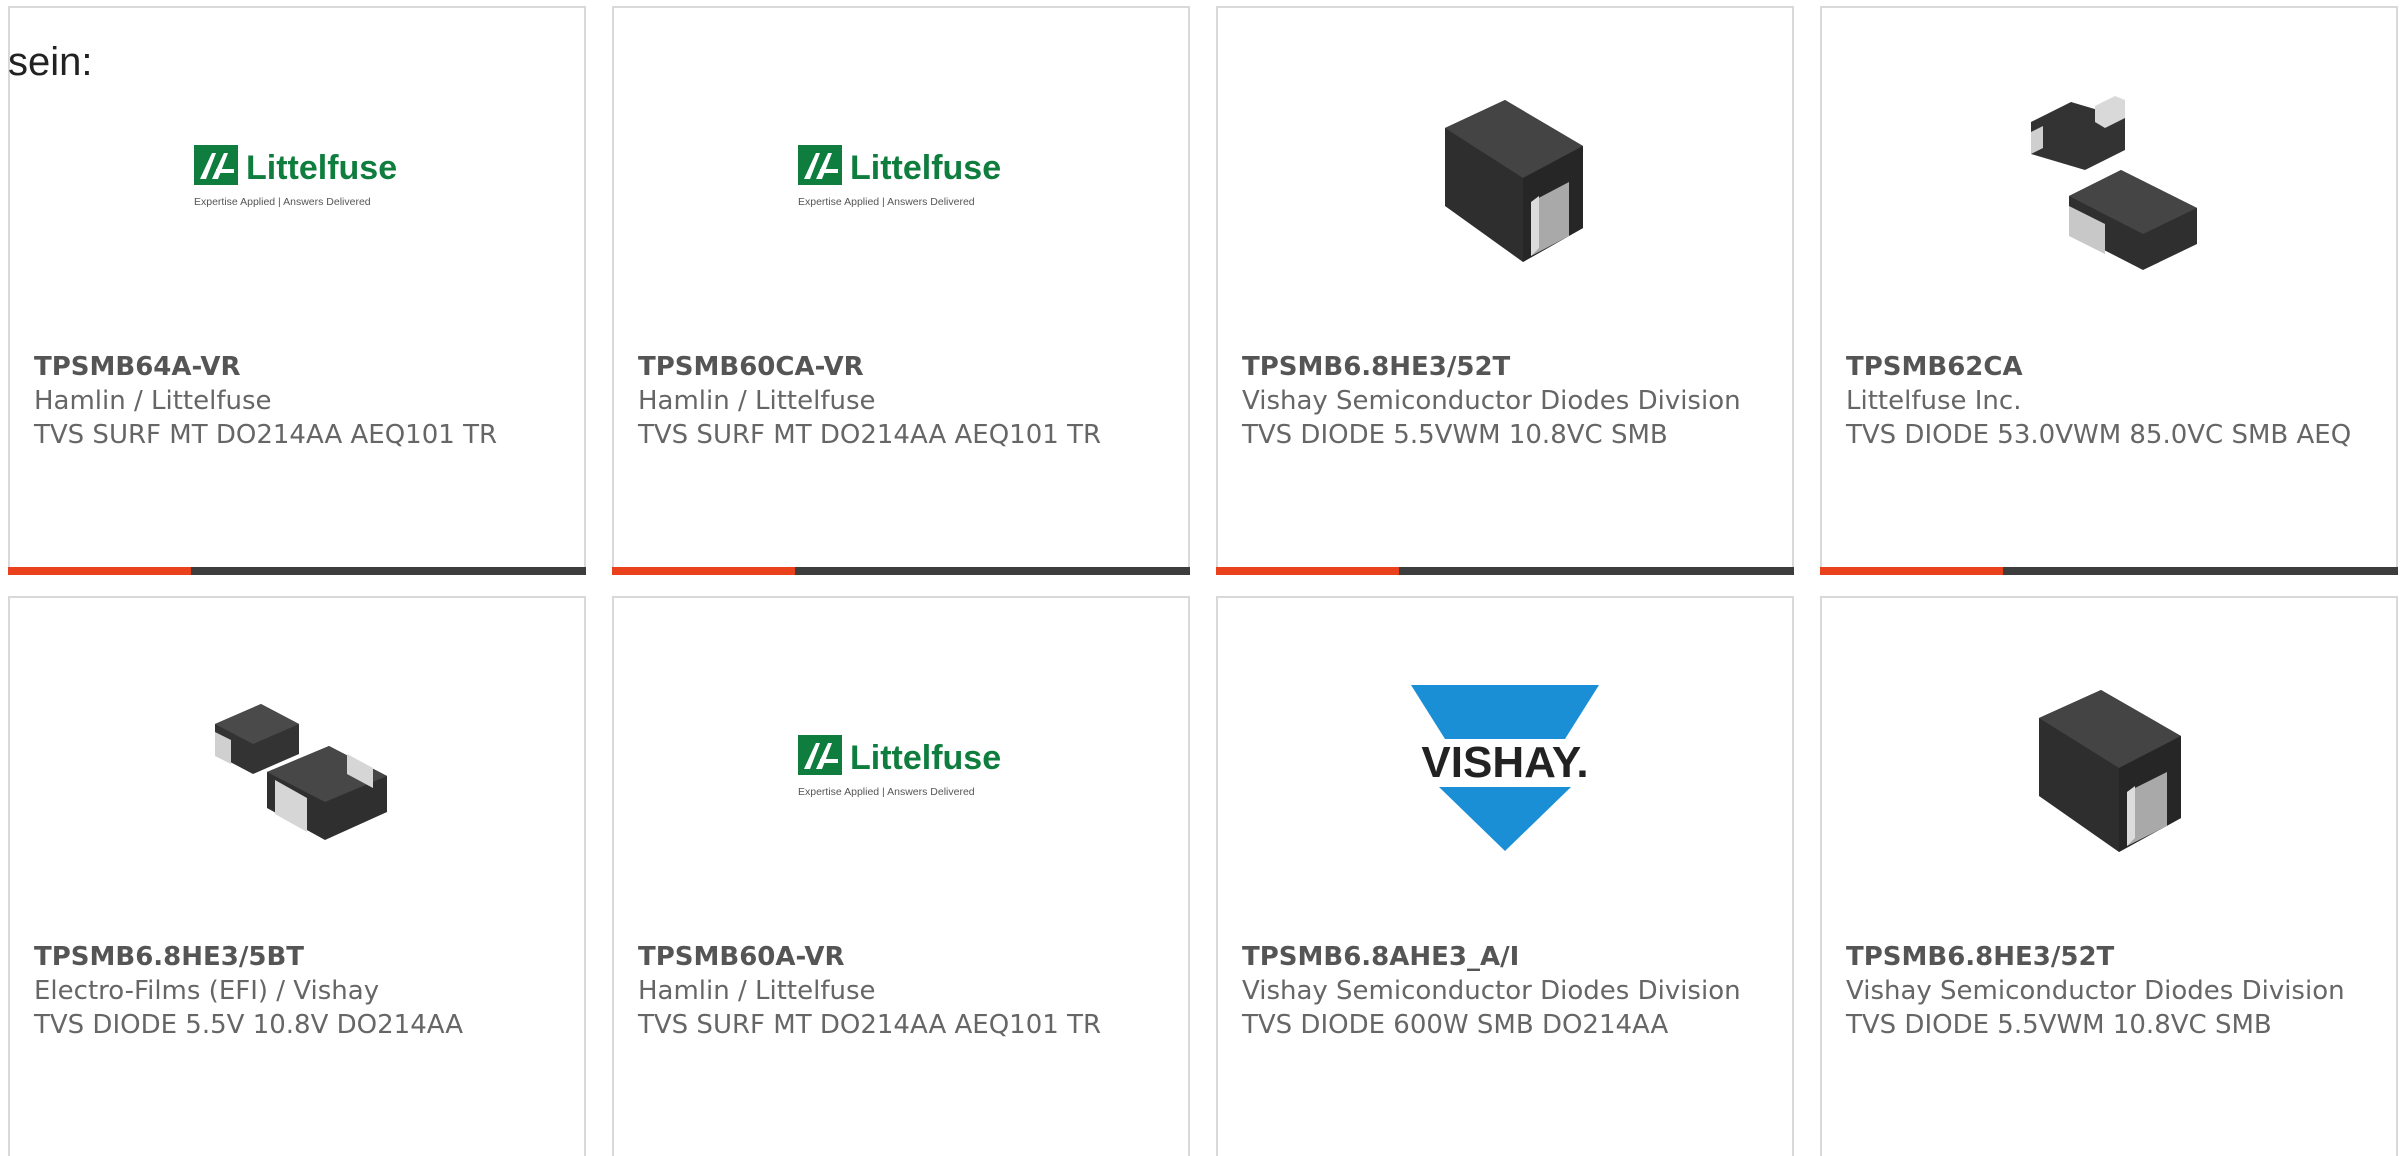 This screenshot has width=2400, height=1156. Describe the element at coordinates (1507, 957) in the screenshot. I see `part-number: TPSMB6.8AHE3_A/I` at that location.